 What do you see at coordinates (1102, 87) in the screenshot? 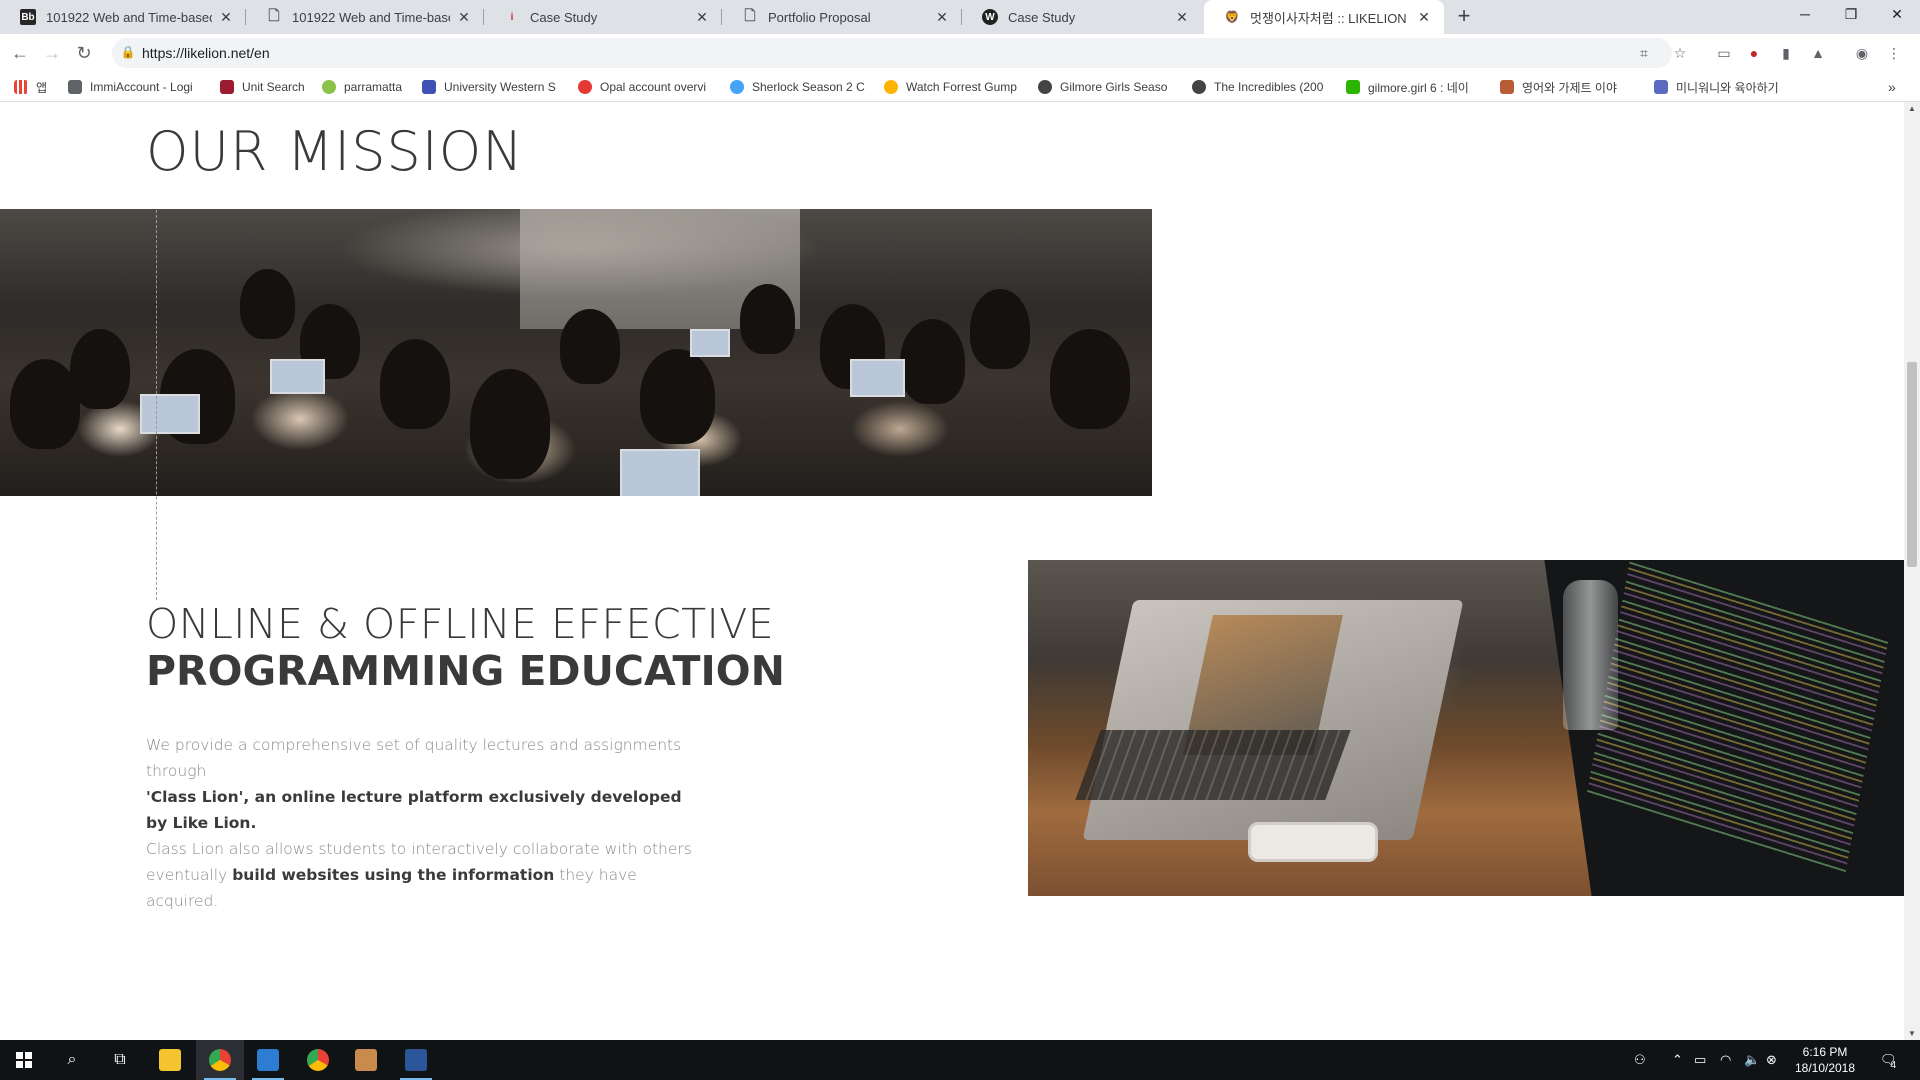
I see `bookmark-item: Gilmore Girls Seaso` at bounding box center [1102, 87].